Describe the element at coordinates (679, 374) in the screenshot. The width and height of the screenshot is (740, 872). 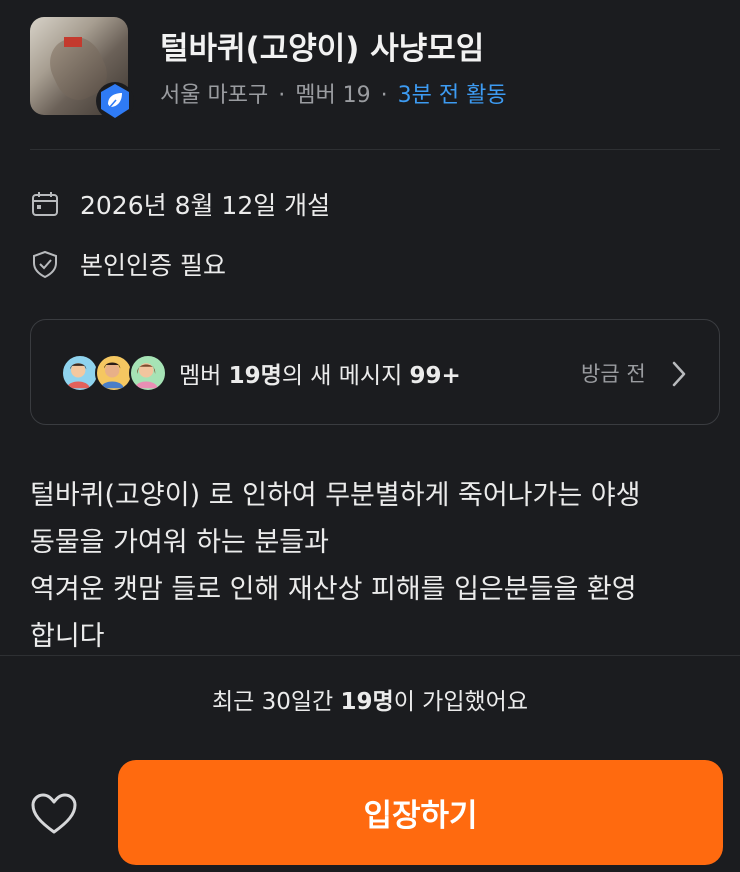
I see `chevron-right-icon` at that location.